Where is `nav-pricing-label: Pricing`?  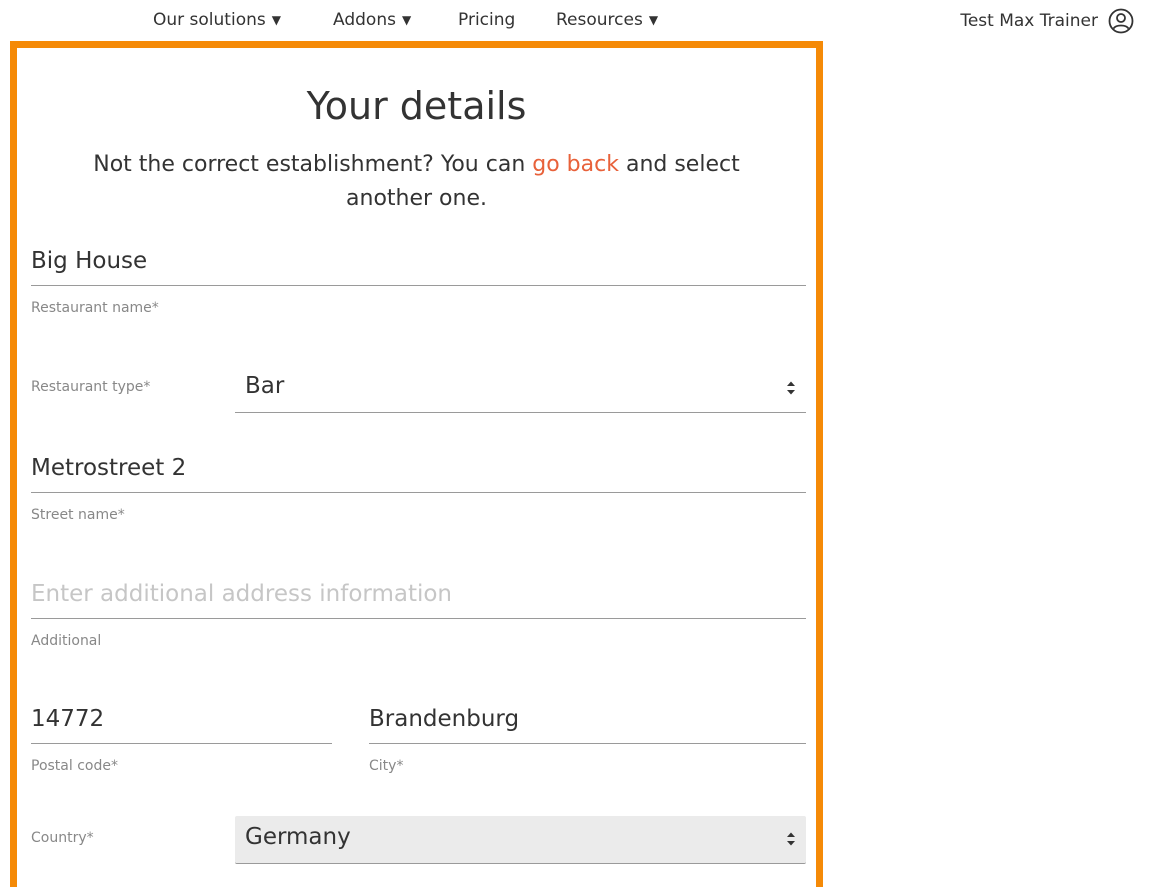 nav-pricing-label: Pricing is located at coordinates (487, 20).